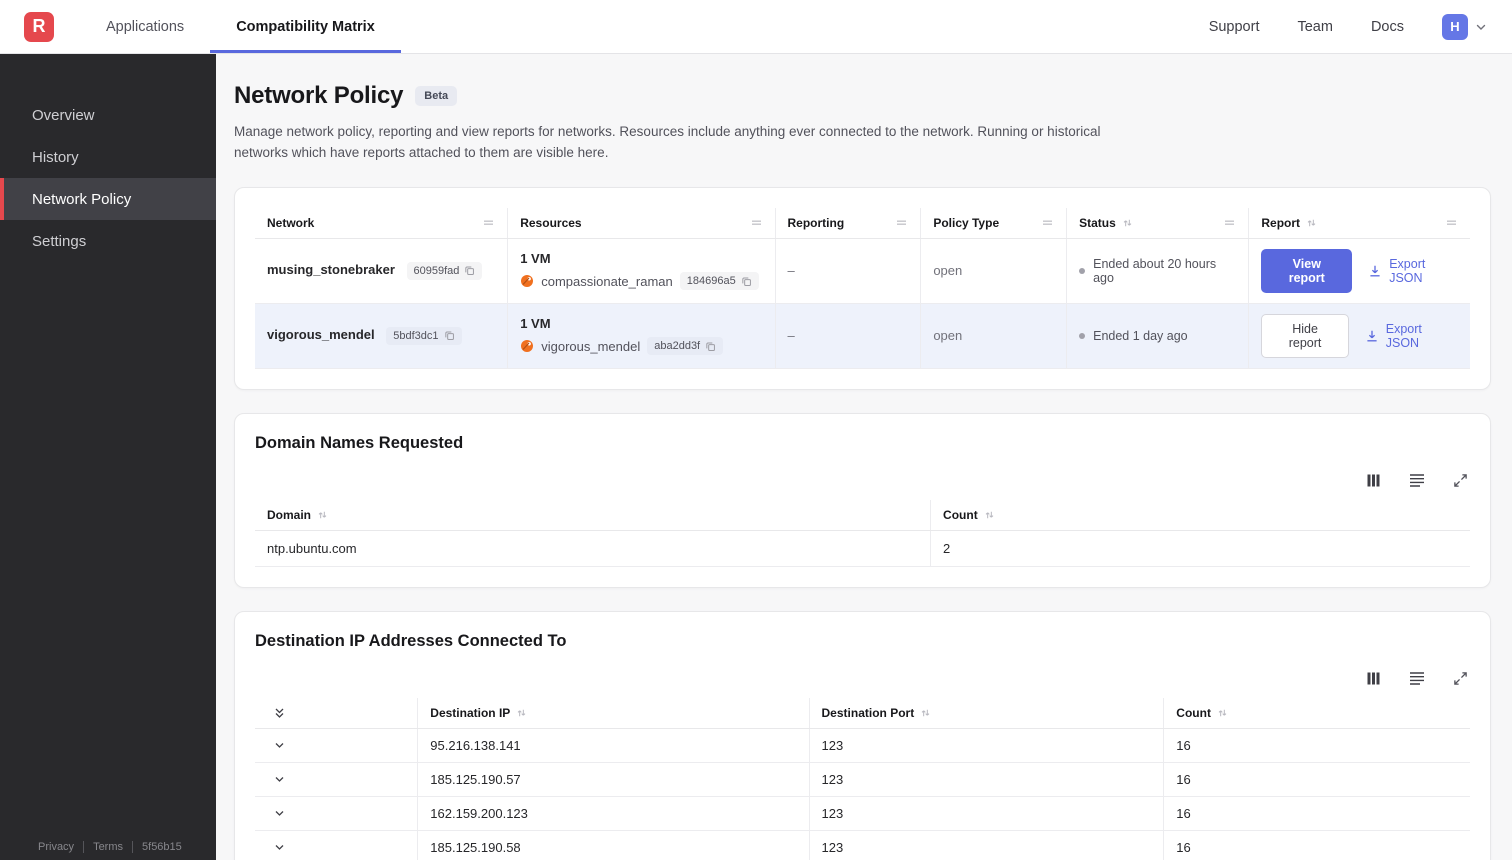 The height and width of the screenshot is (860, 1512). Describe the element at coordinates (1157, 336) in the screenshot. I see `status-cell: Ended 1 day ago` at that location.